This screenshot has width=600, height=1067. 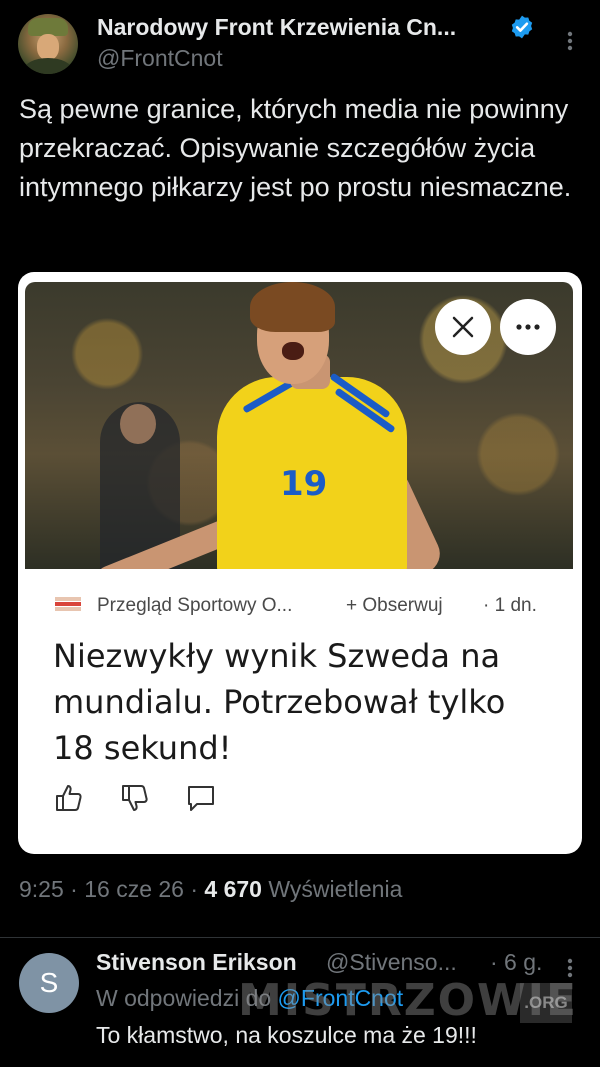 I want to click on avatar-face, so click(x=48, y=47).